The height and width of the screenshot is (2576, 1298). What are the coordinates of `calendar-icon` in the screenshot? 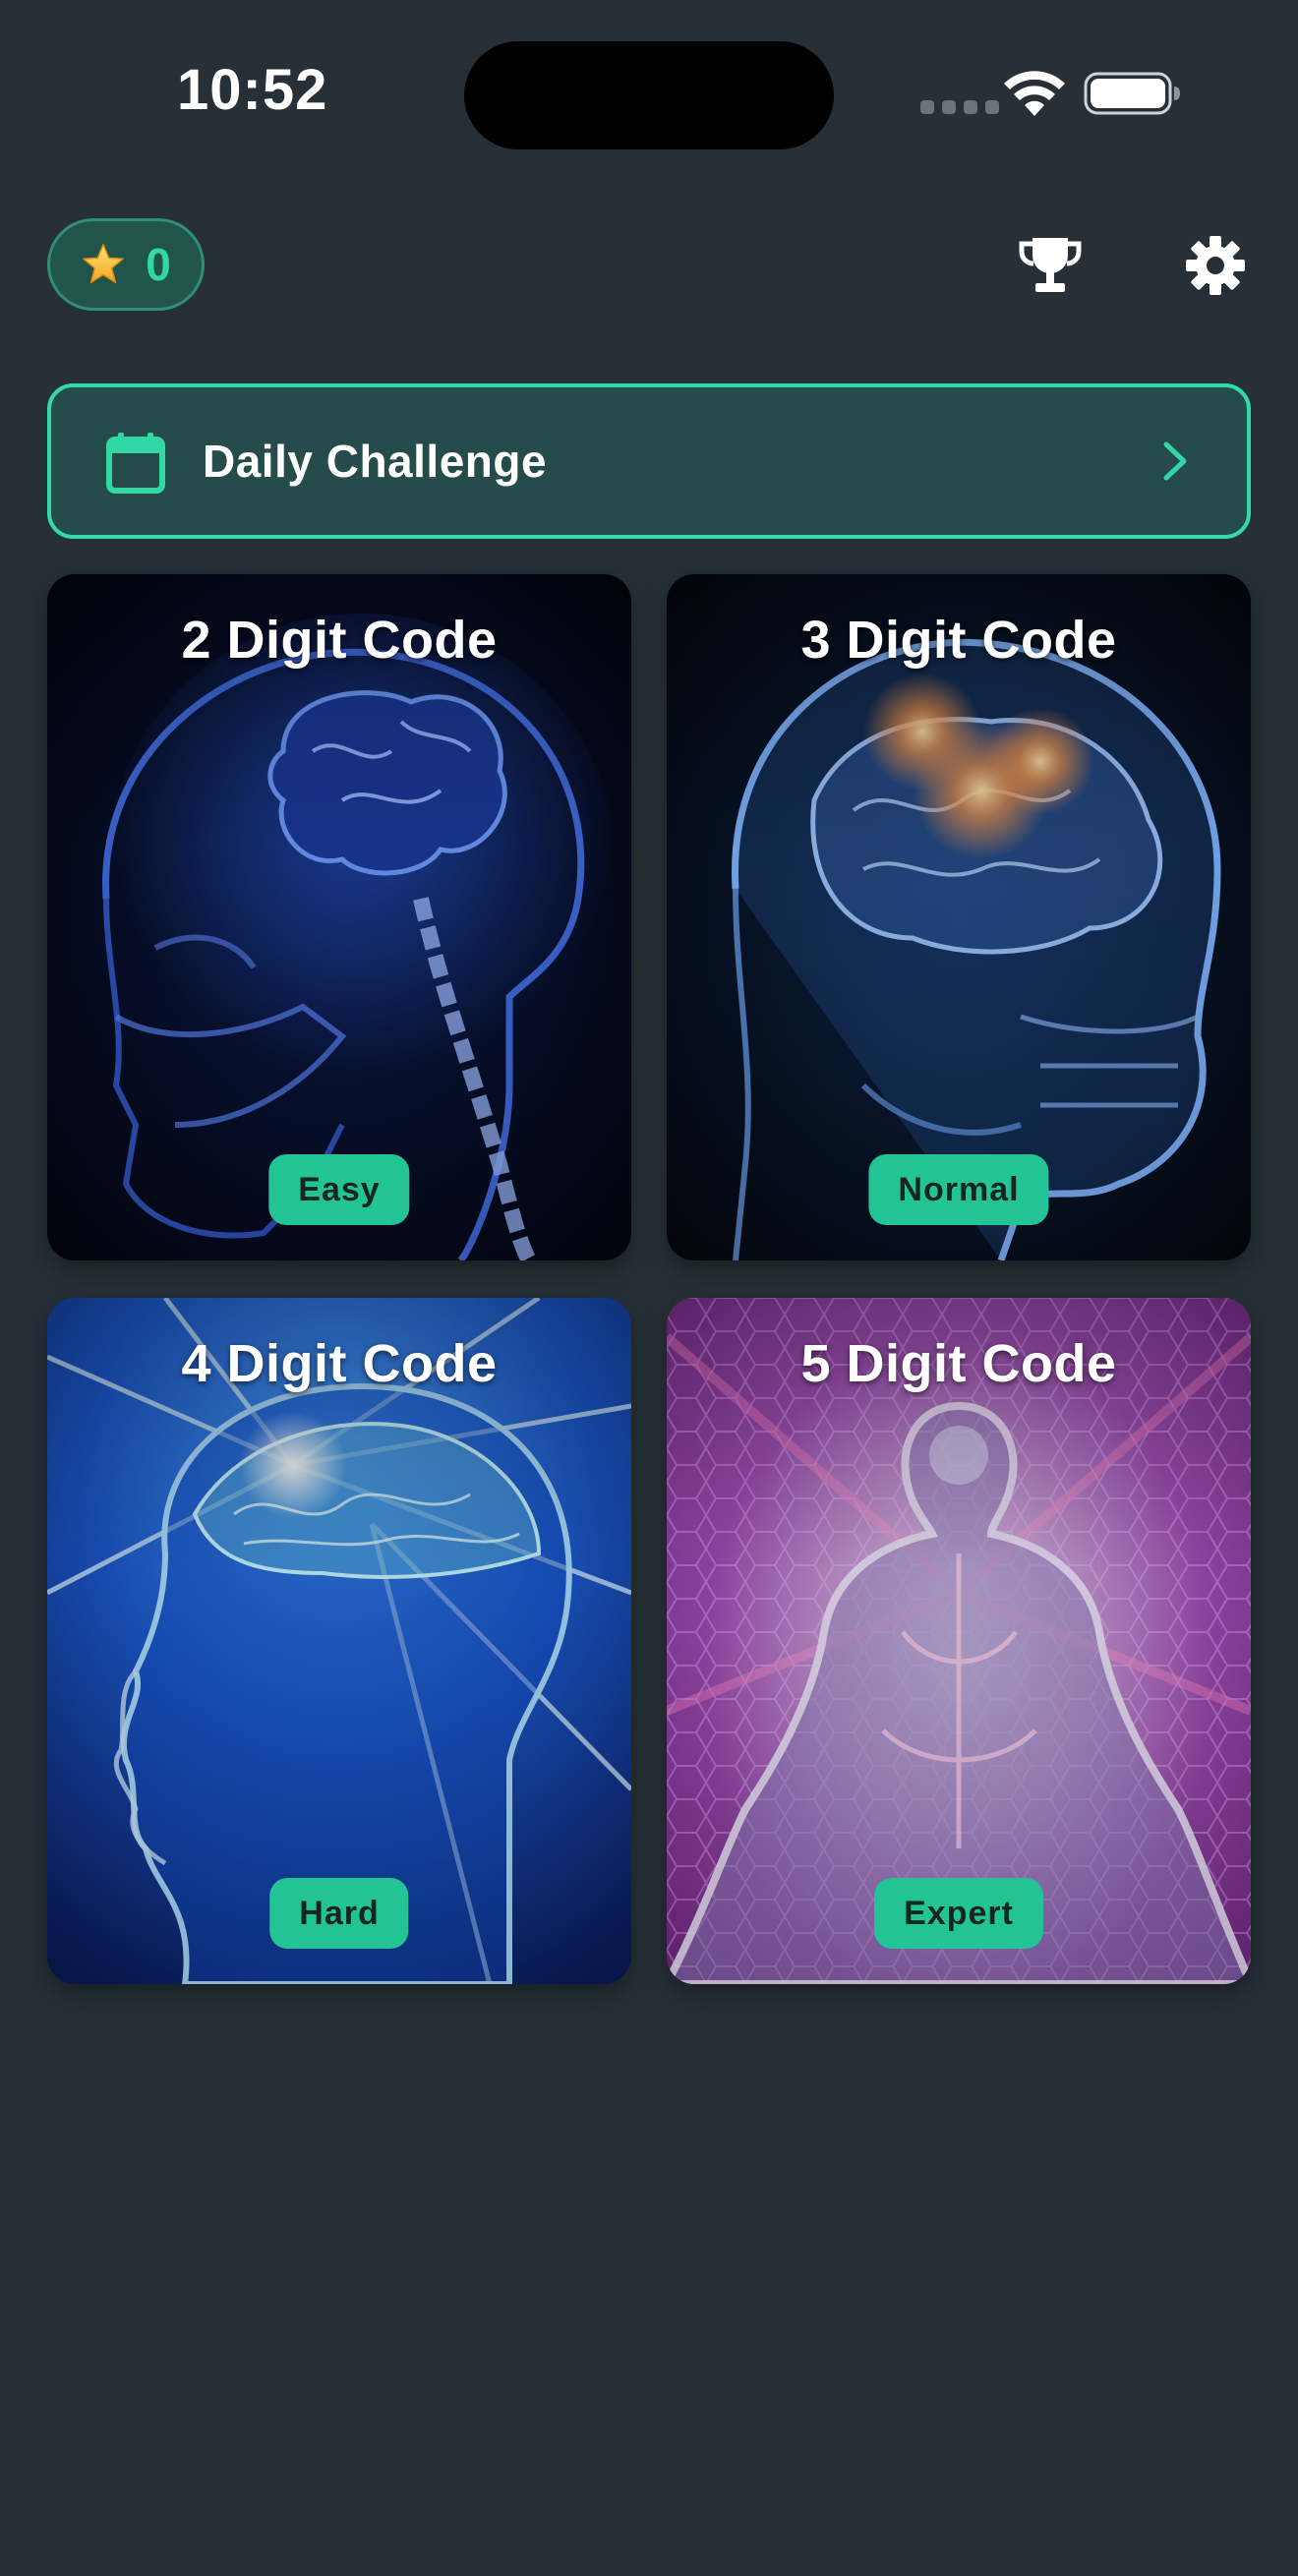 It's located at (135, 463).